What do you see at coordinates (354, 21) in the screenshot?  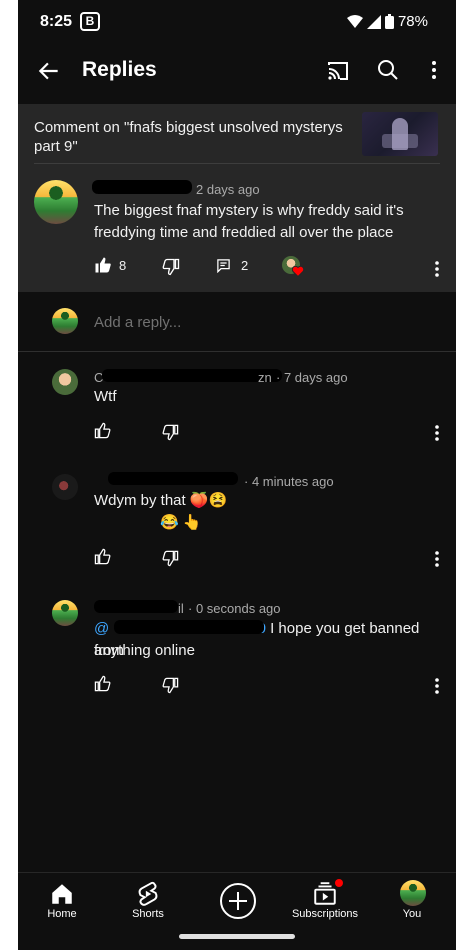 I see `wifi-icon` at bounding box center [354, 21].